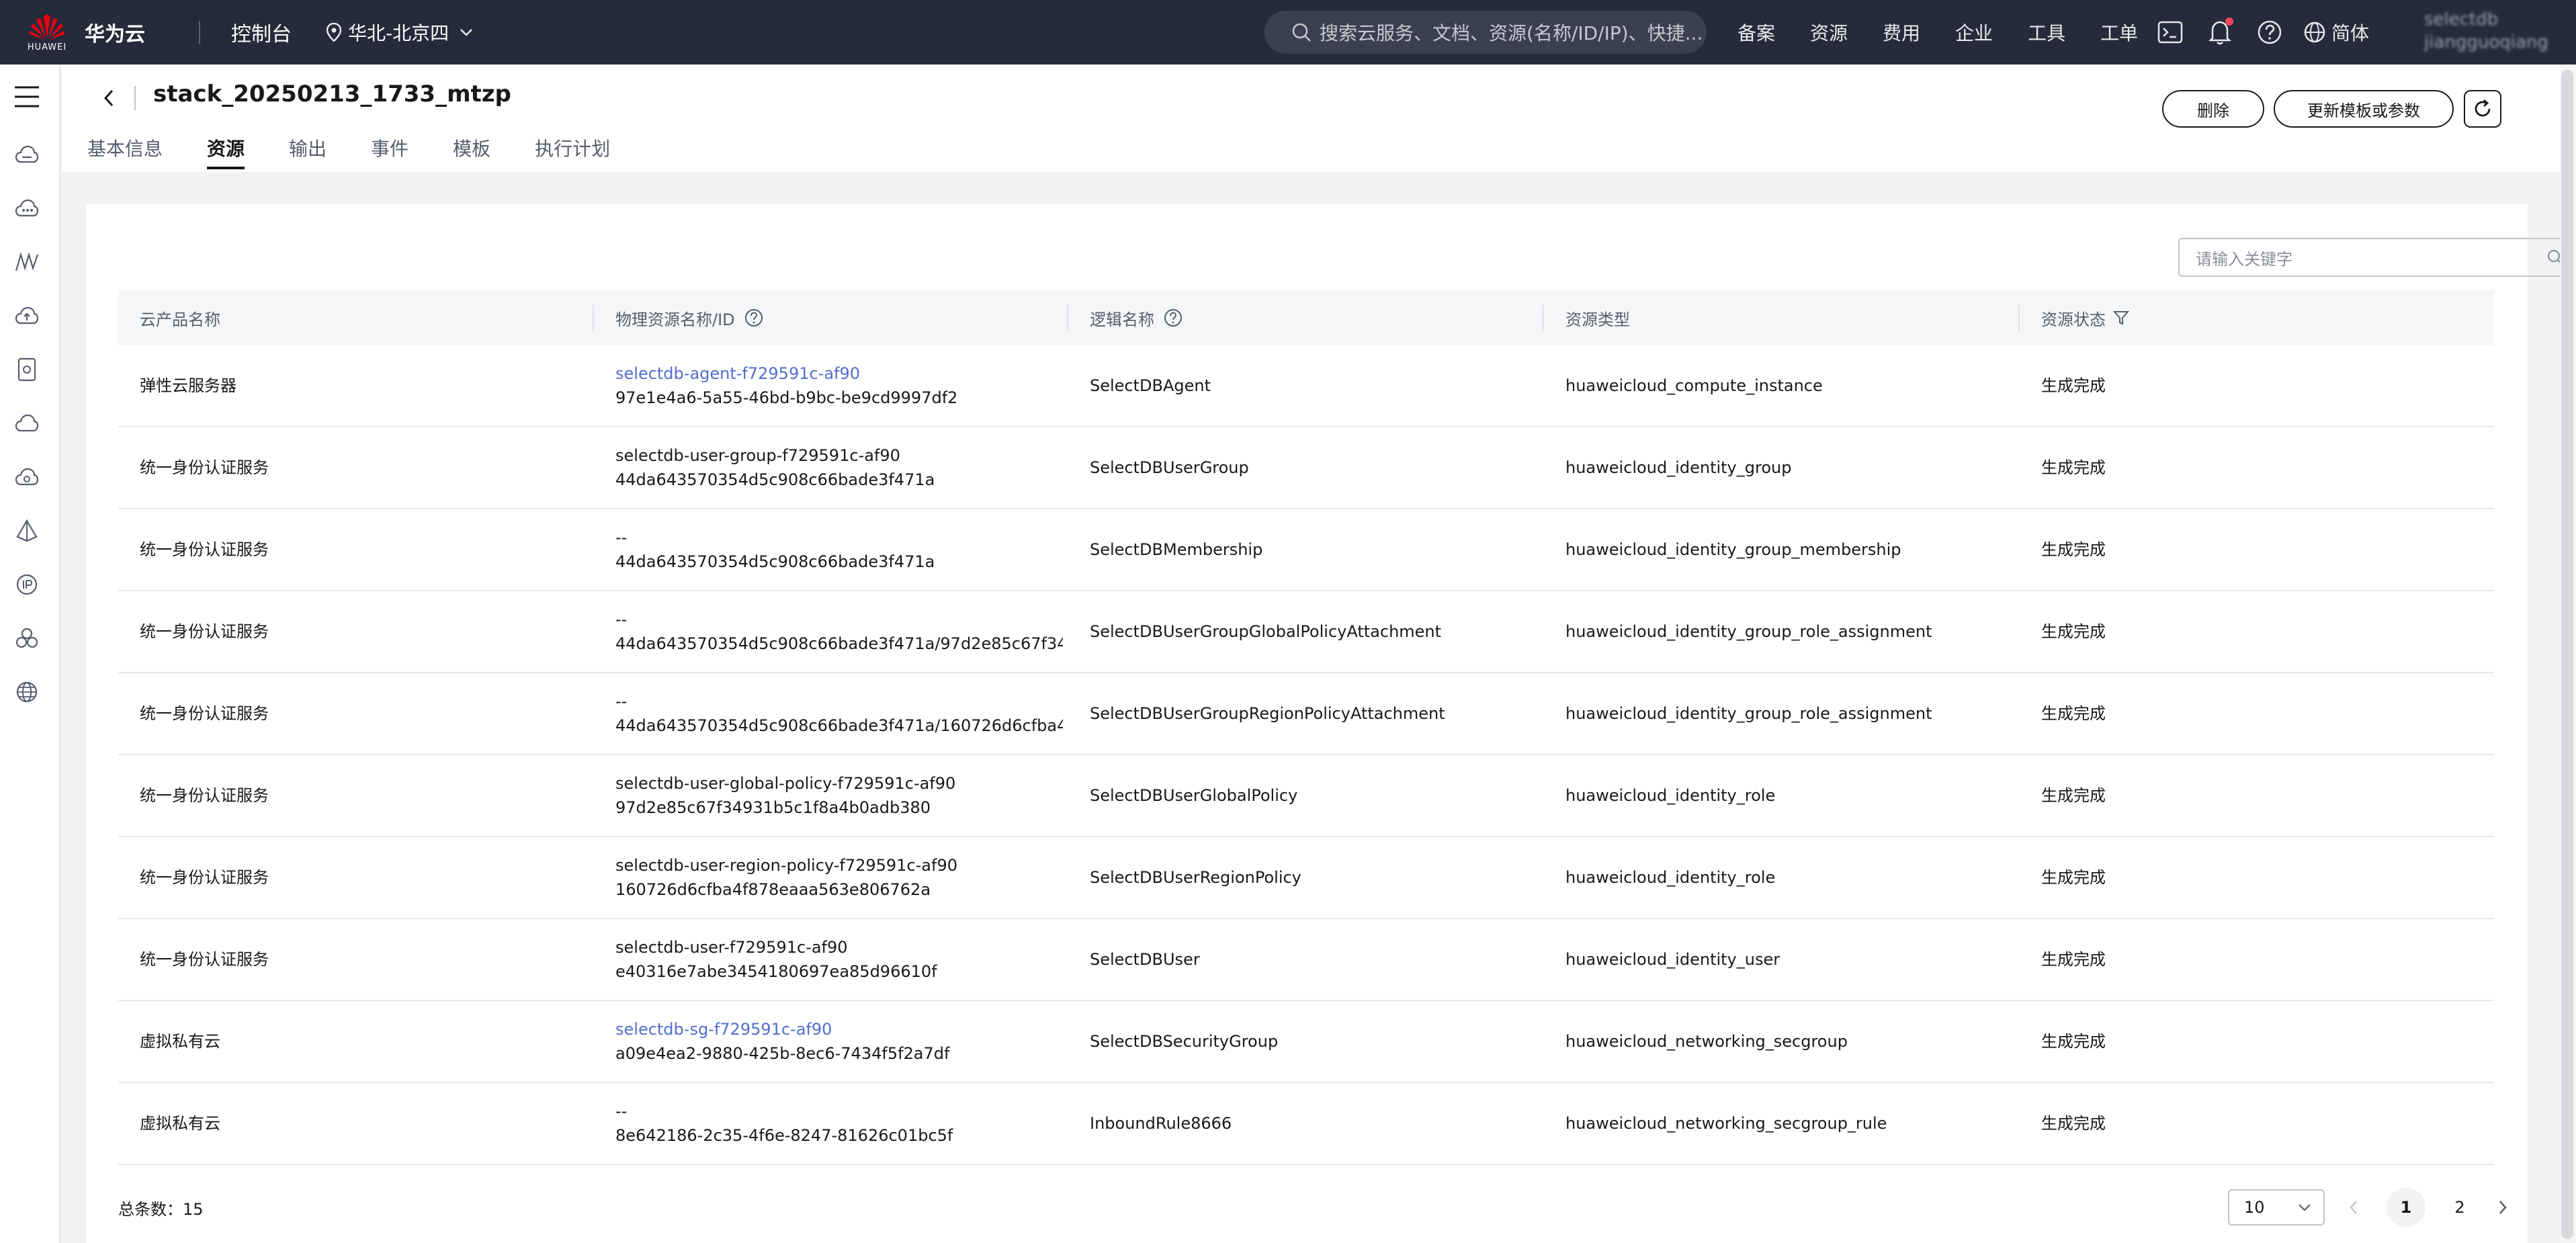 This screenshot has height=1243, width=2576. I want to click on rail-cloud-upload-icon, so click(26, 315).